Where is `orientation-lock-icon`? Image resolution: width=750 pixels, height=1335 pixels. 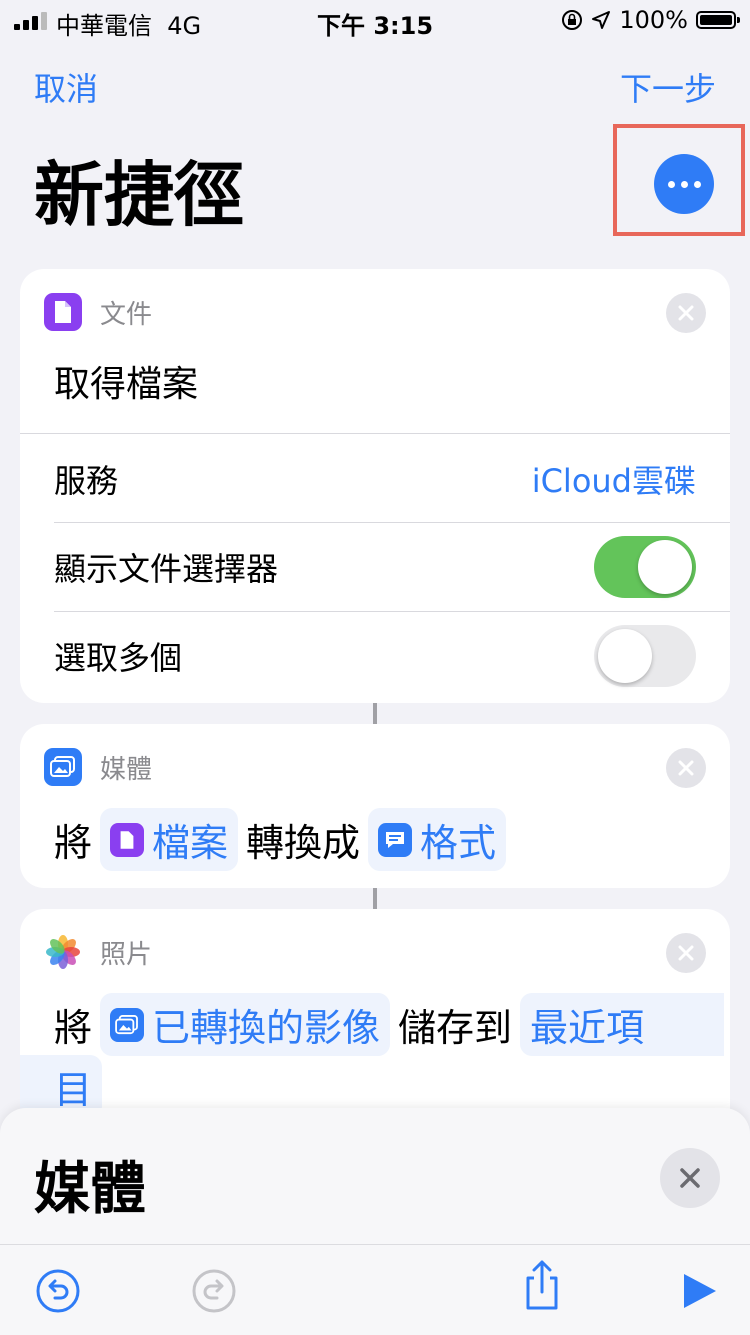
orientation-lock-icon is located at coordinates (572, 20).